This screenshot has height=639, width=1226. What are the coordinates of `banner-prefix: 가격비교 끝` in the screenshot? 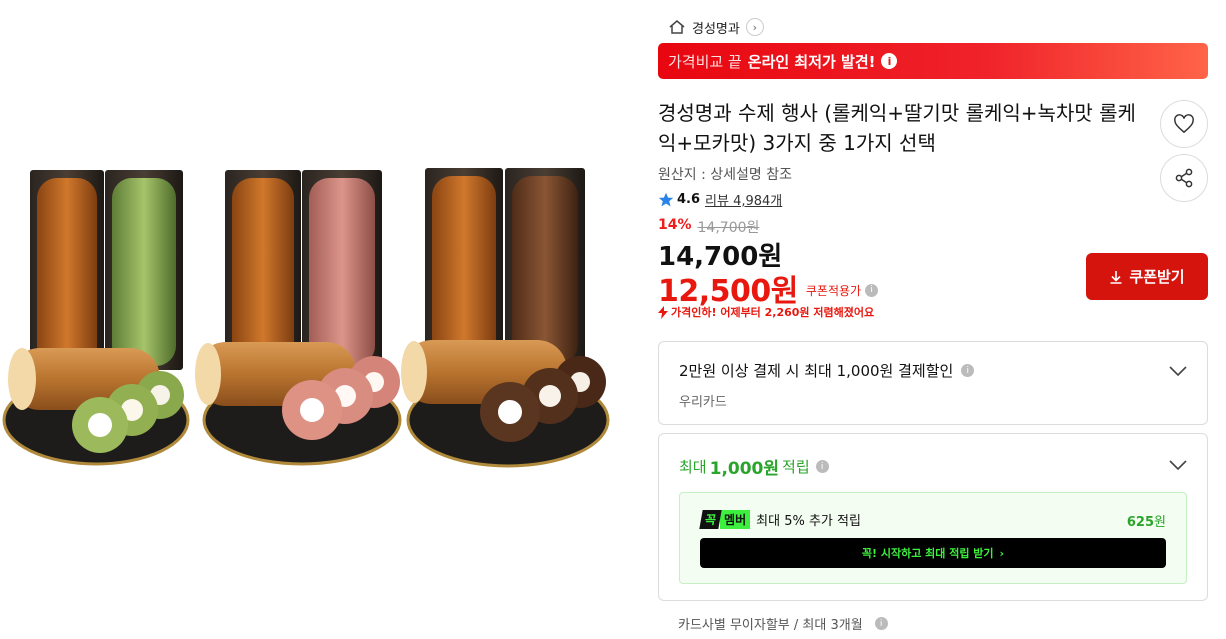 It's located at (705, 61).